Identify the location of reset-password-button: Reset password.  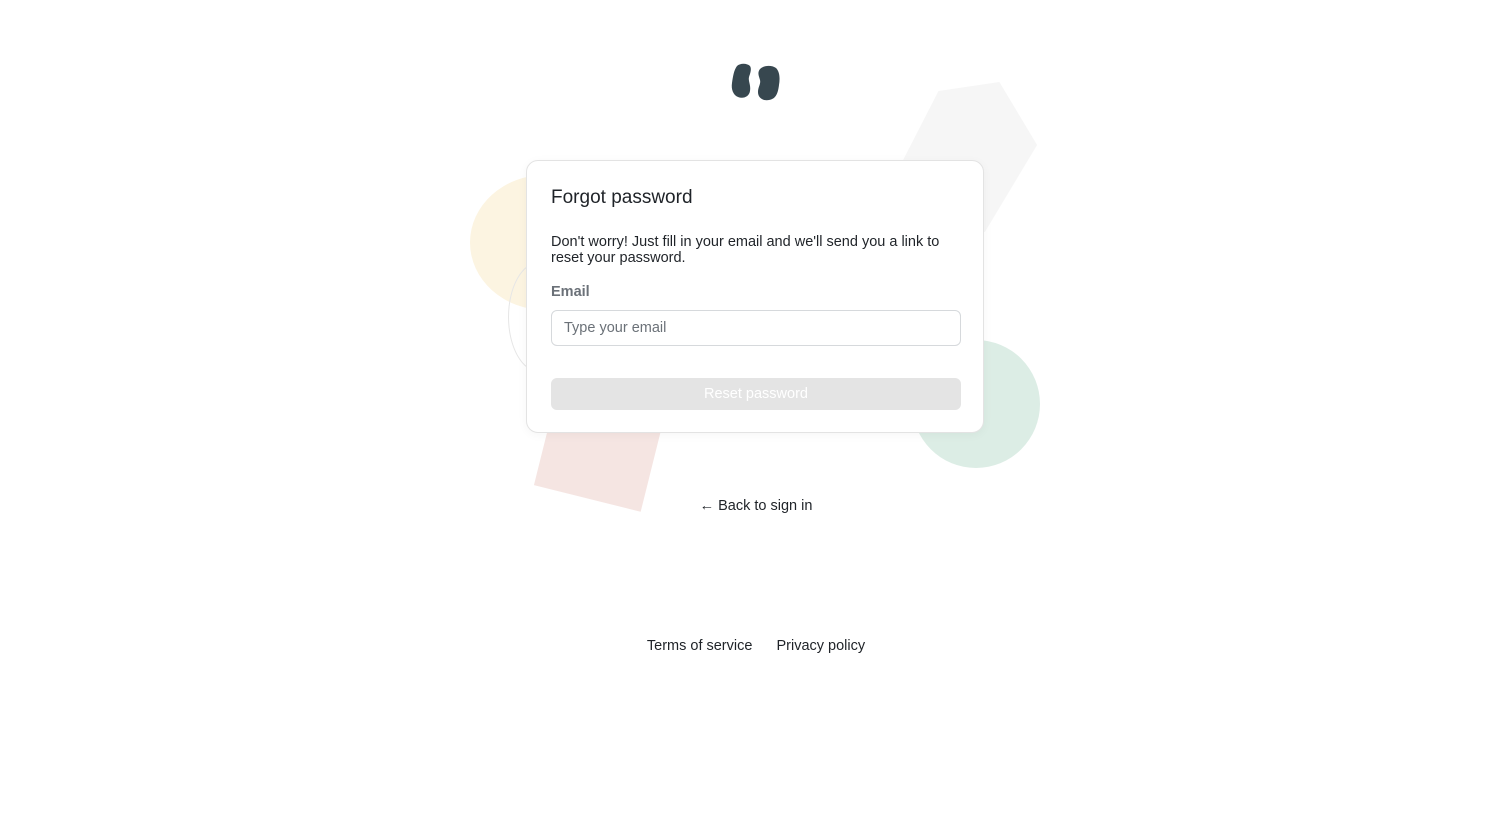
(756, 394).